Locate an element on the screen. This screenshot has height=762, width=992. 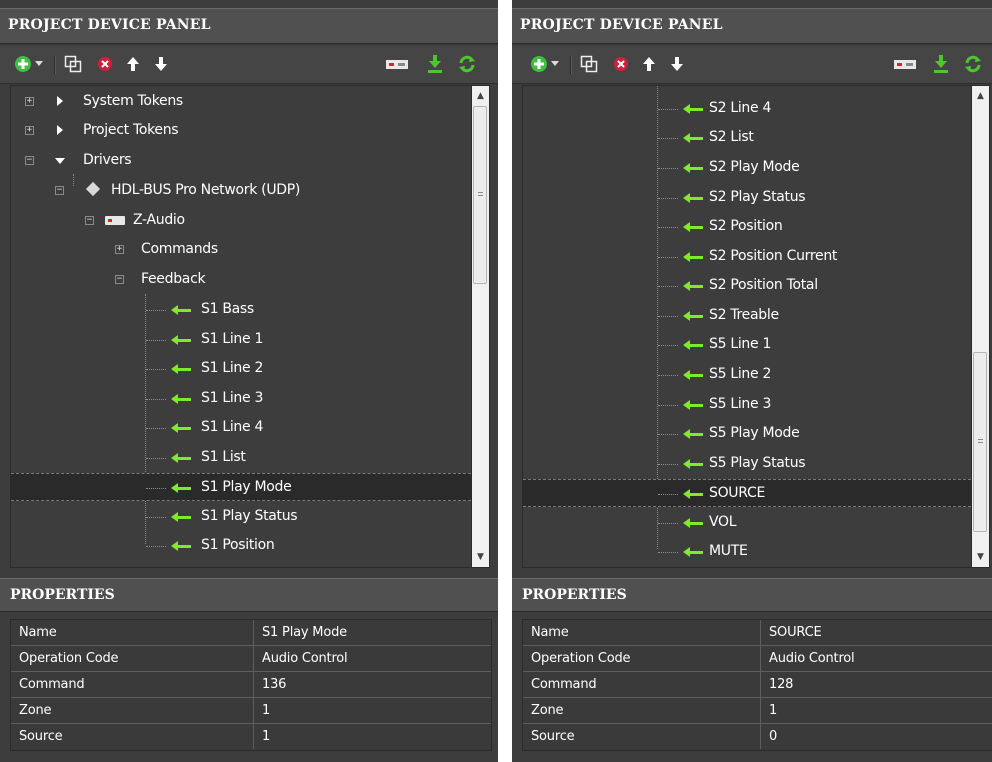
feedback-item: S5 Play Status is located at coordinates (747, 464).